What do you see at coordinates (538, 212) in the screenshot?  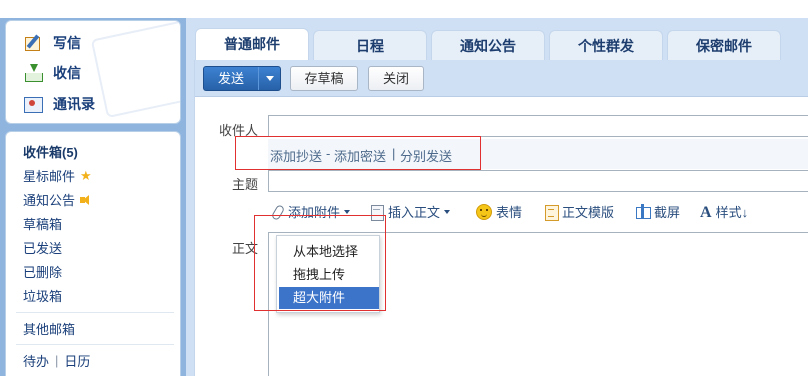 I see `attachment-toolbar: 添加附件 插入正文 表情 正文模版 截屏 A 样式↓` at bounding box center [538, 212].